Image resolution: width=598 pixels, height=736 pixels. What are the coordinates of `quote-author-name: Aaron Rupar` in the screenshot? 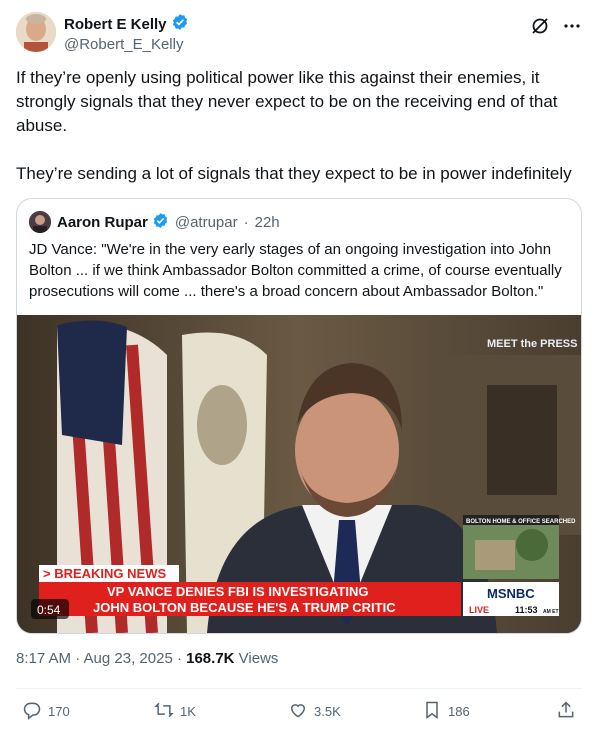 It's located at (102, 222).